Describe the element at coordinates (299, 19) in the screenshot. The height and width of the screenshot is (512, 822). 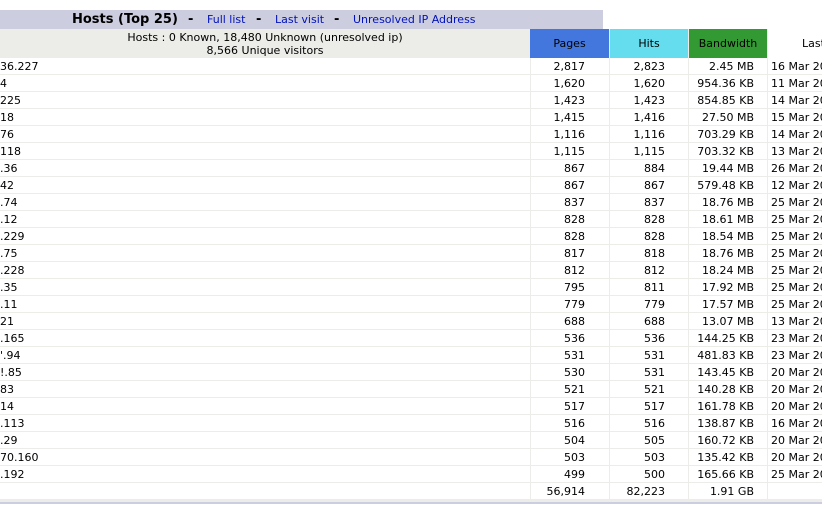
I see `last-visit-link: Last visit` at that location.